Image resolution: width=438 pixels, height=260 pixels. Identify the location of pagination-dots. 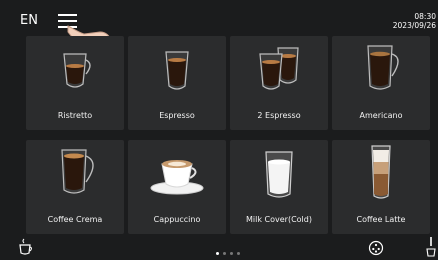
(230, 249).